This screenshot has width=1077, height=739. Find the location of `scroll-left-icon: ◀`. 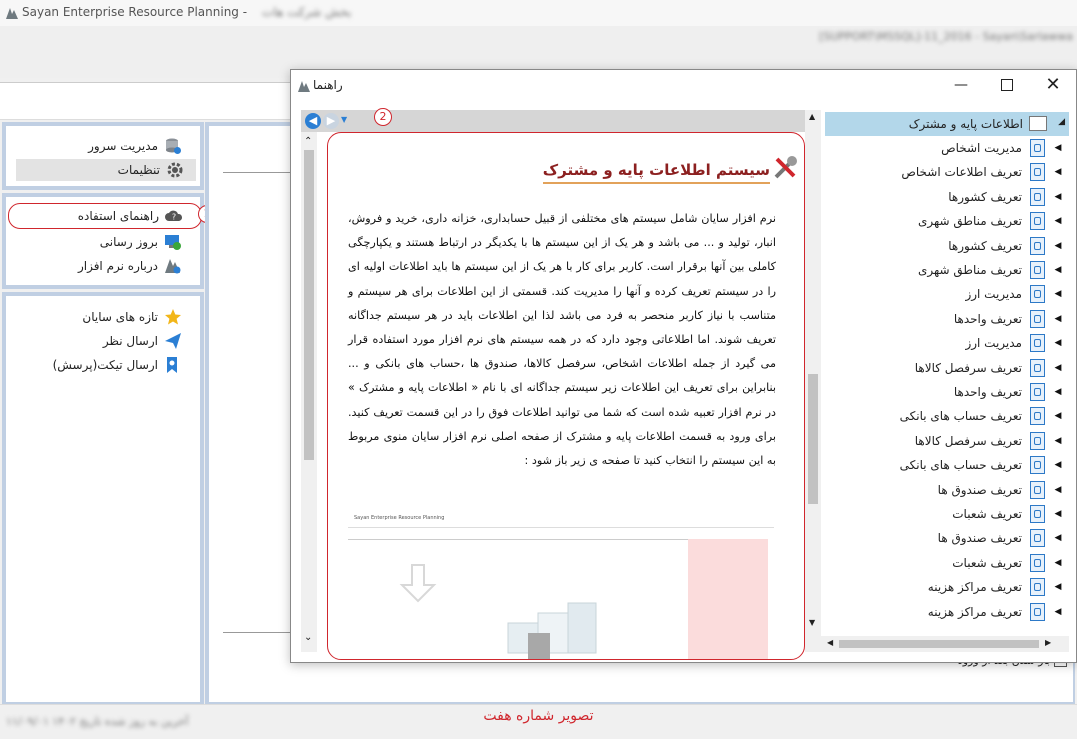

scroll-left-icon: ◀ is located at coordinates (830, 642).